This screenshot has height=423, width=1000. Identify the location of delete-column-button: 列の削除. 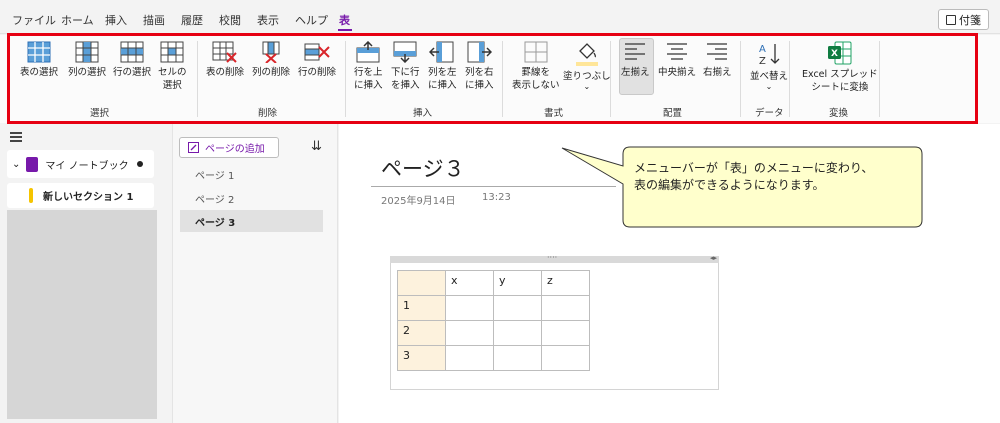
(271, 60).